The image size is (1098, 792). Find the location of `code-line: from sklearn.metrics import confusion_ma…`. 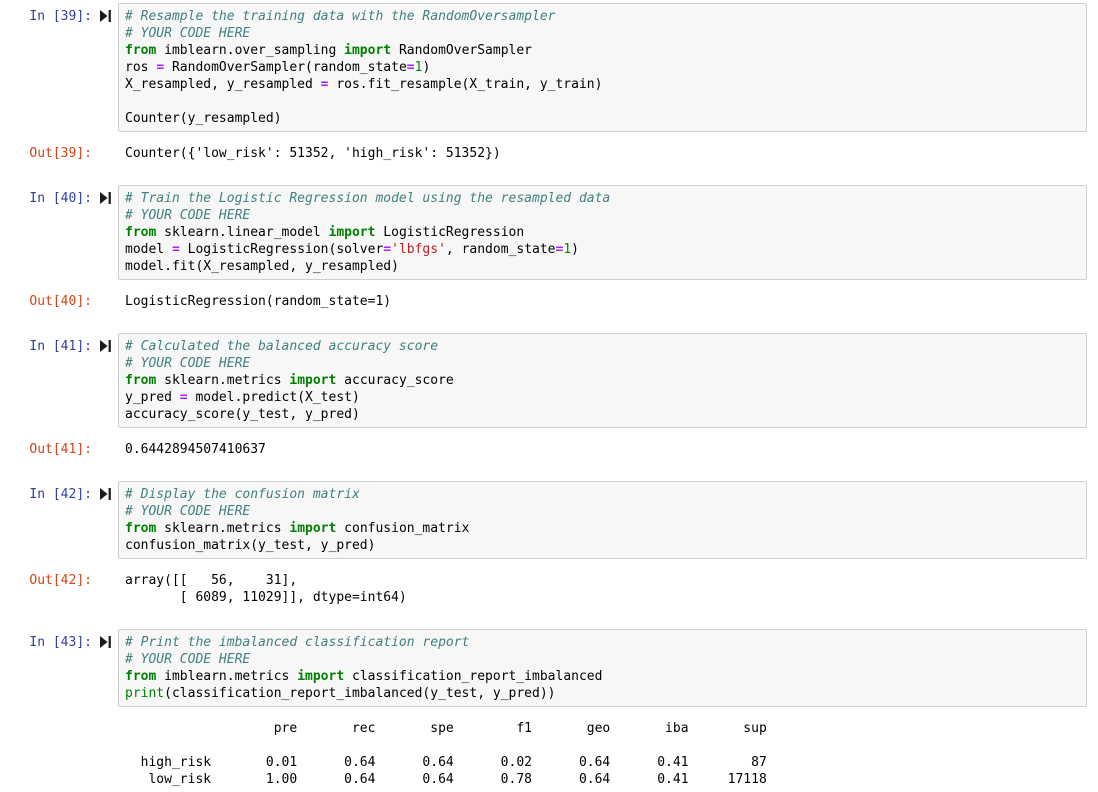

code-line: from sklearn.metrics import confusion_ma… is located at coordinates (297, 528).